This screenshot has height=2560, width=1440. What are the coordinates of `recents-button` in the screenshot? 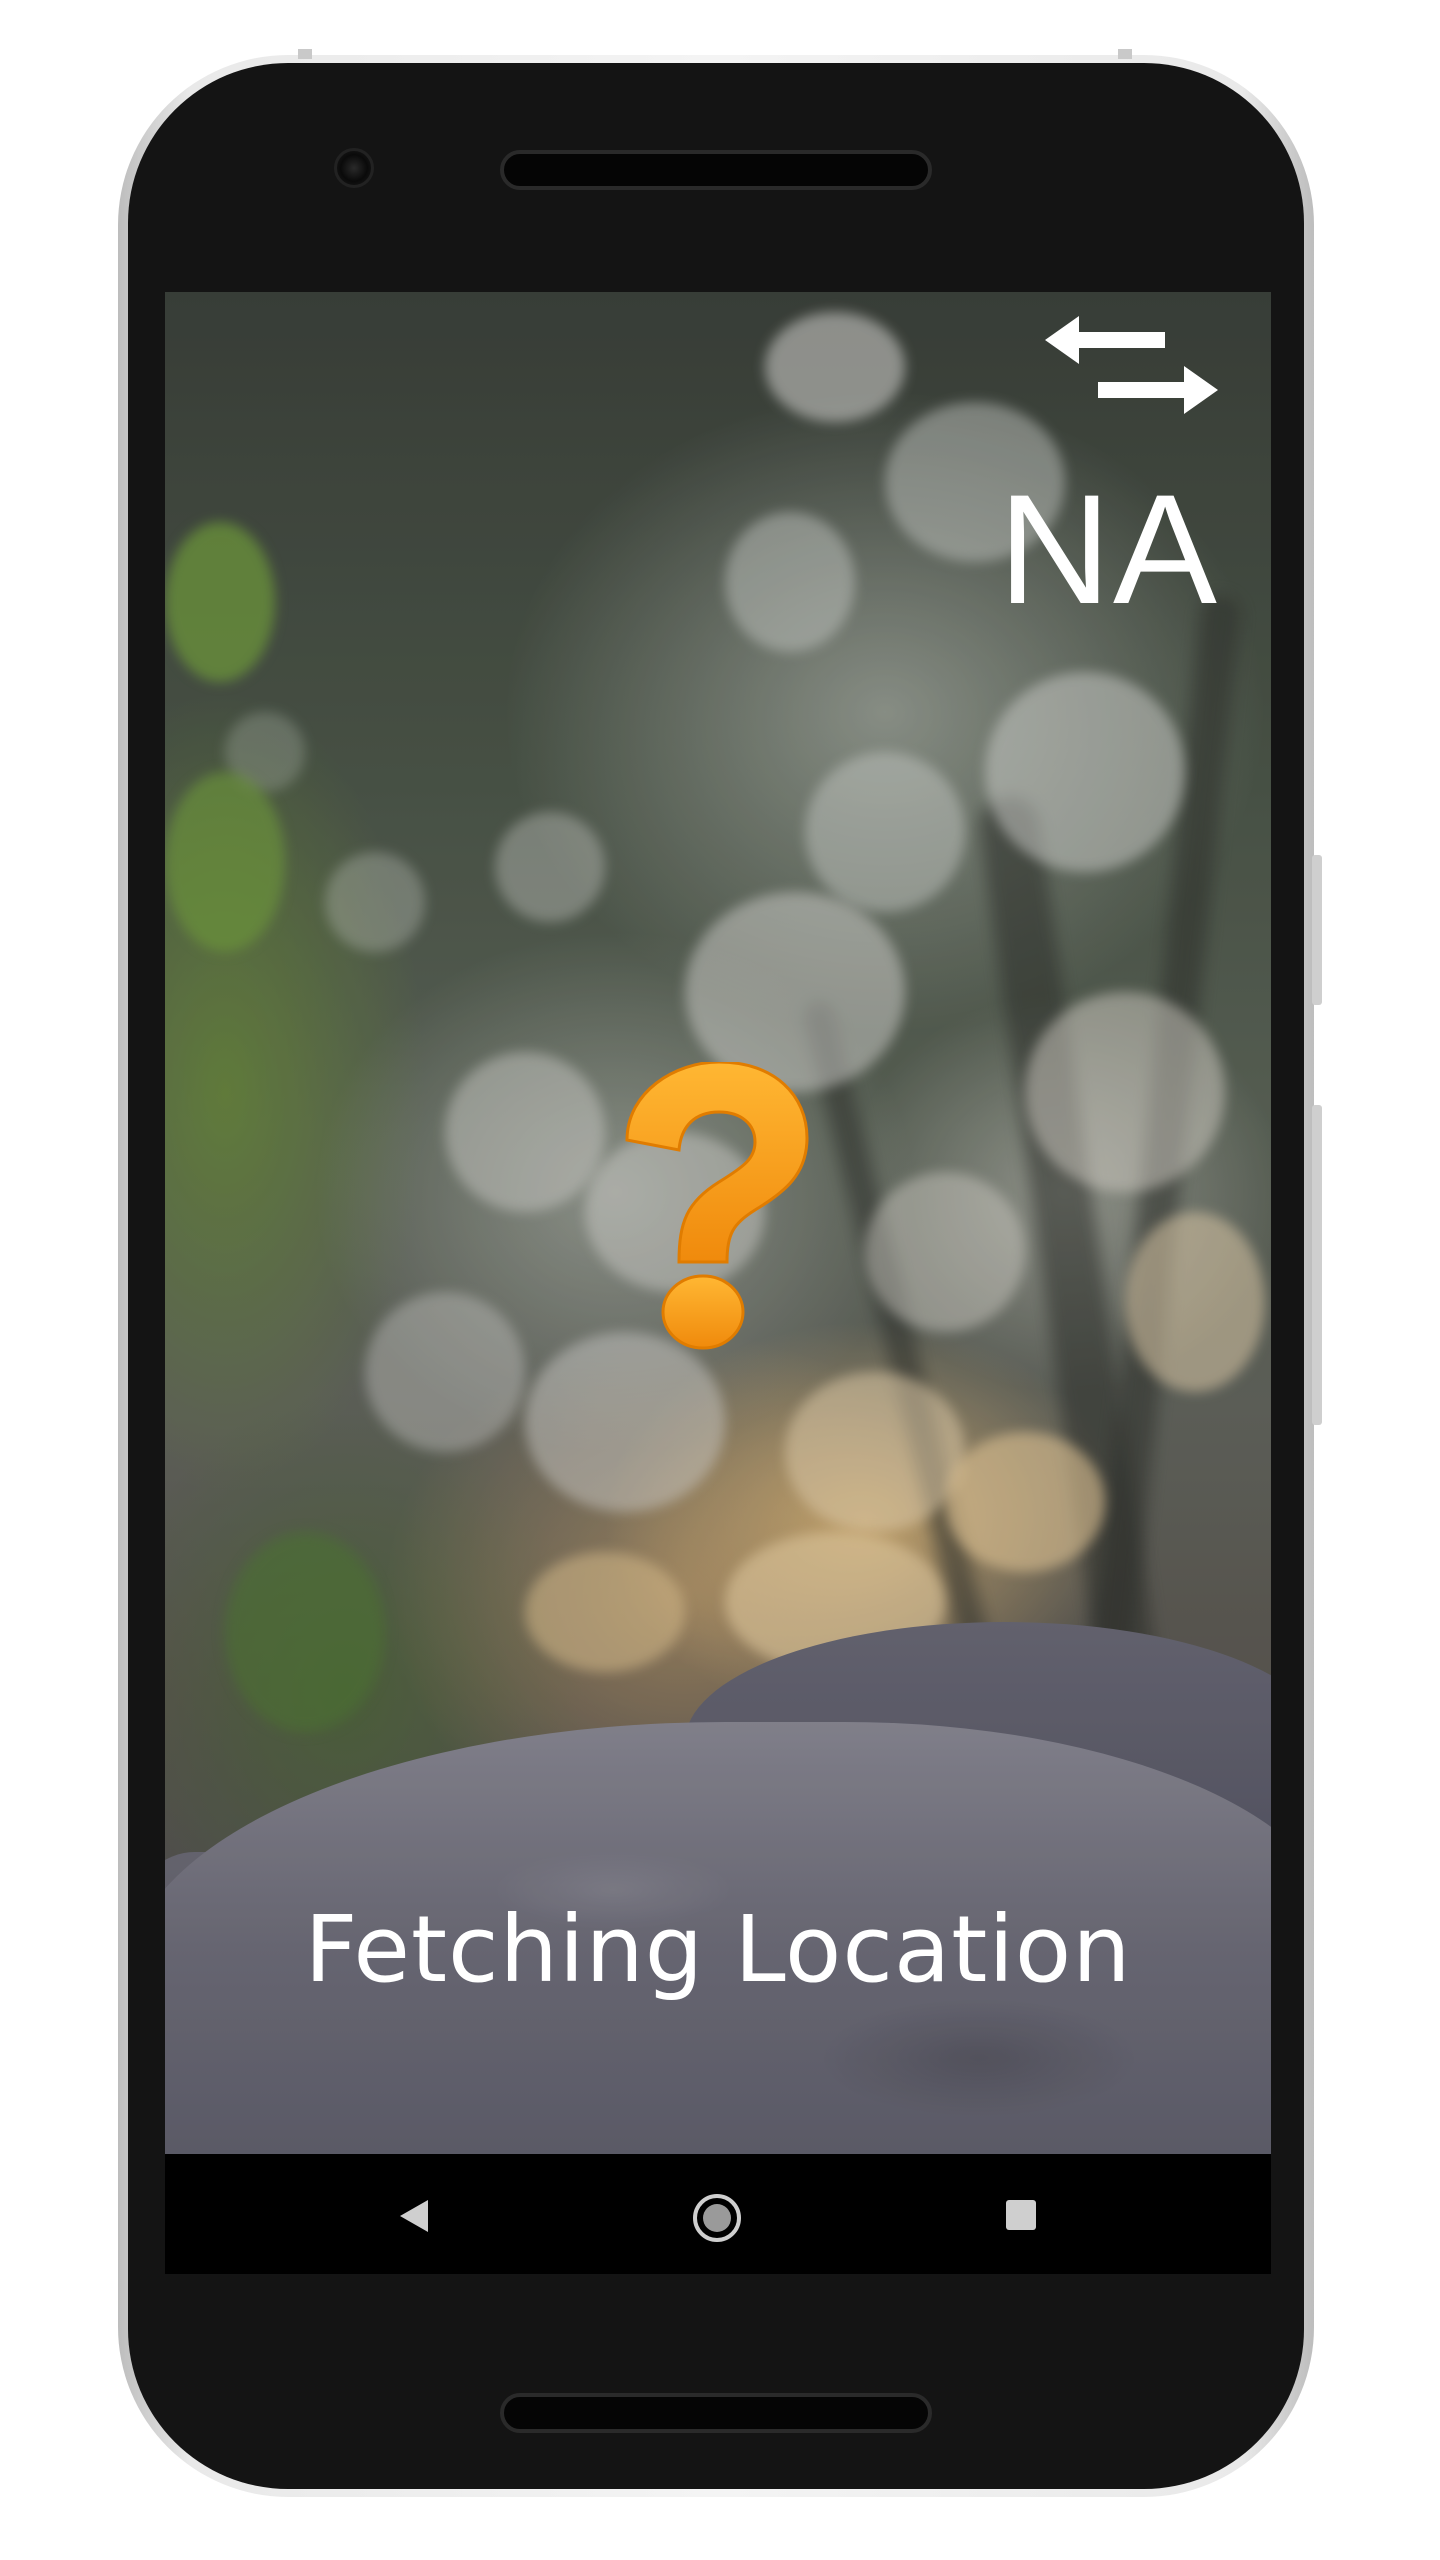 It's located at (1021, 2215).